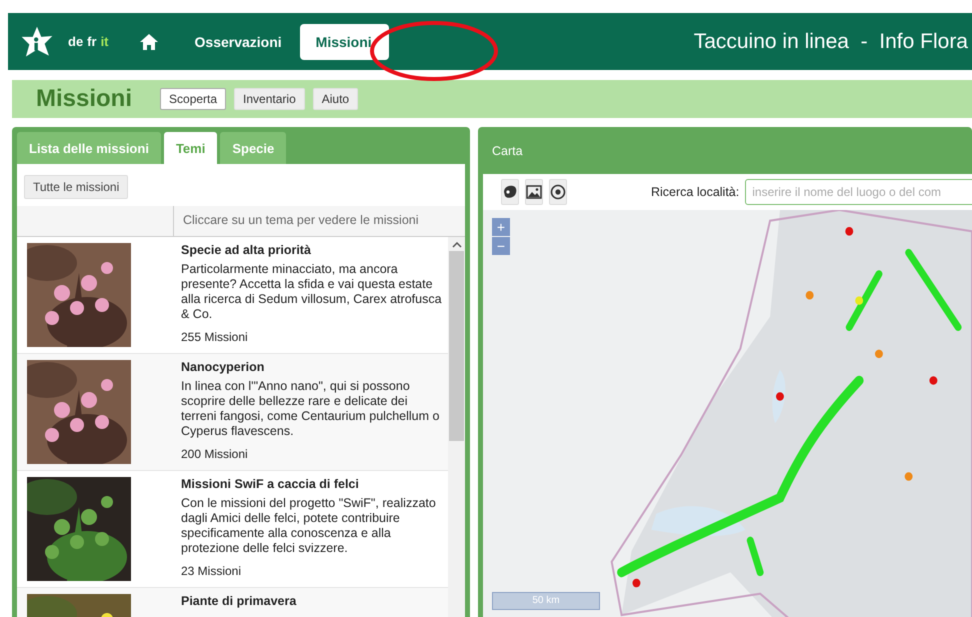 The height and width of the screenshot is (617, 972). I want to click on mission-count: 200 Missioni, so click(215, 454).